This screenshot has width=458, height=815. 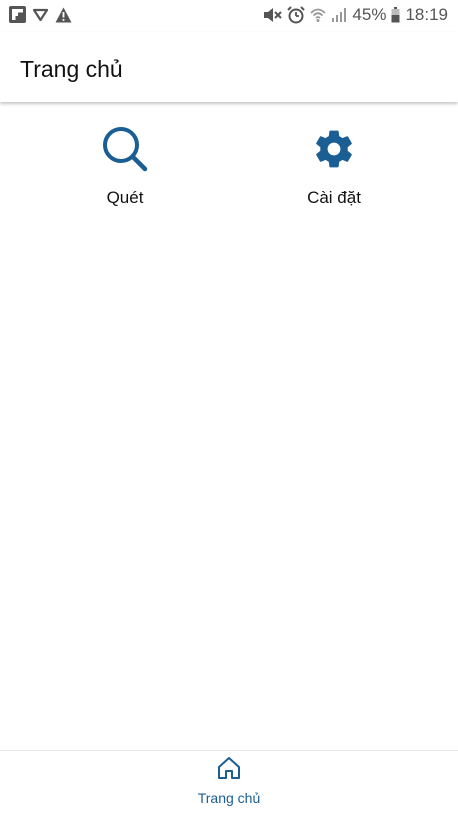 I want to click on mute-icon, so click(x=272, y=15).